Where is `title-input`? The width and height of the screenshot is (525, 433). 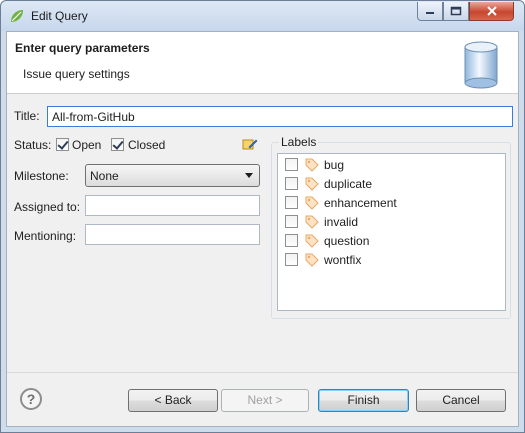 title-input is located at coordinates (280, 116).